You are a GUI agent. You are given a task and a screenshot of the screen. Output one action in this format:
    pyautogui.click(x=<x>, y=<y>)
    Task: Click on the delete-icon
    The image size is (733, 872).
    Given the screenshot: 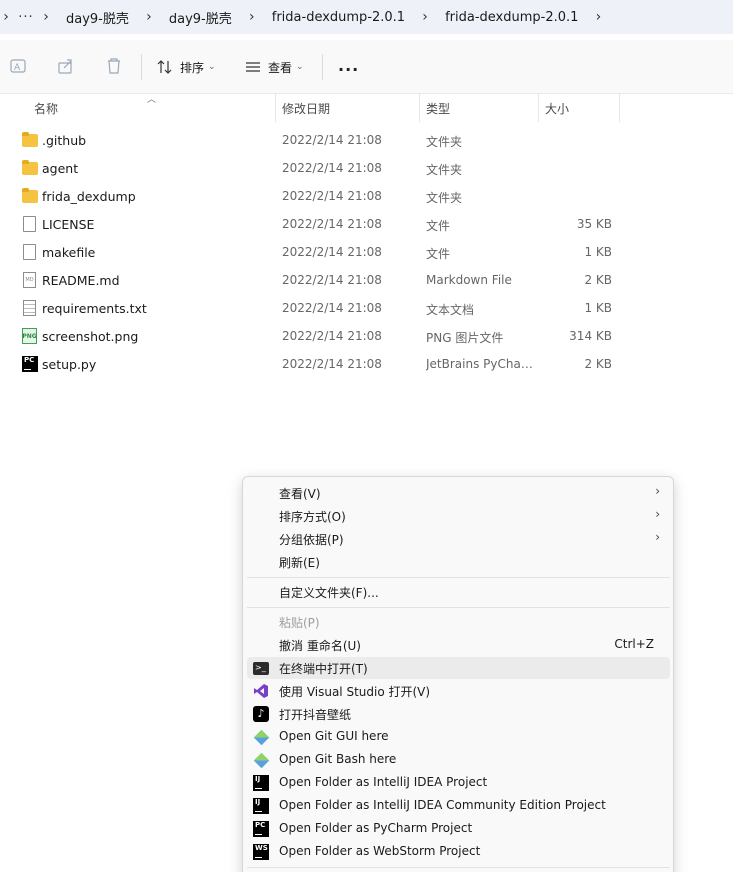 What is the action you would take?
    pyautogui.click(x=114, y=66)
    